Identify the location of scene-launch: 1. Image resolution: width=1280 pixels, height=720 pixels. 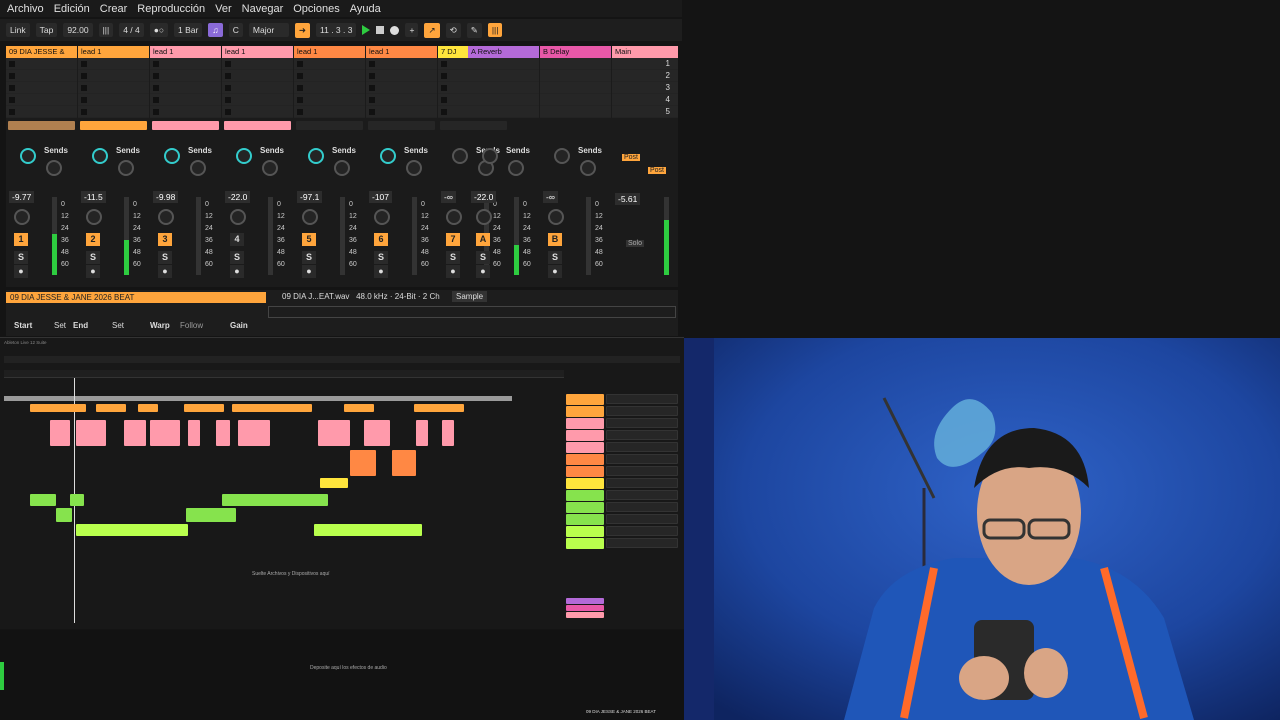
(645, 64).